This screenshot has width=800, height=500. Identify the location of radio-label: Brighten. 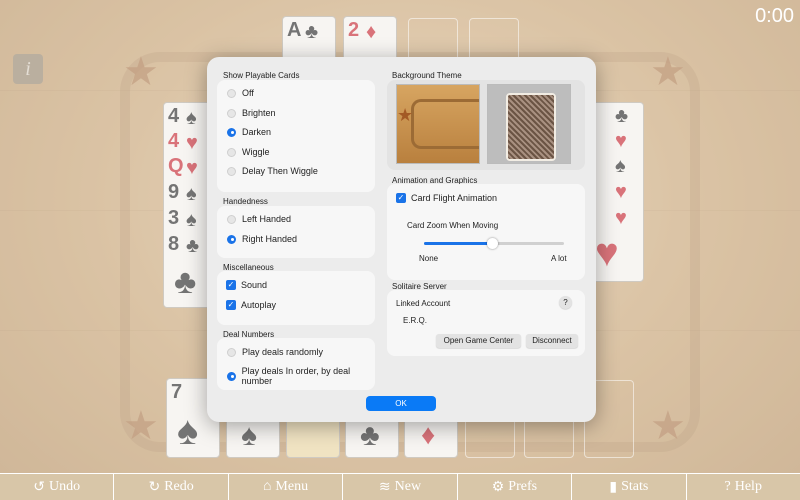
(259, 113).